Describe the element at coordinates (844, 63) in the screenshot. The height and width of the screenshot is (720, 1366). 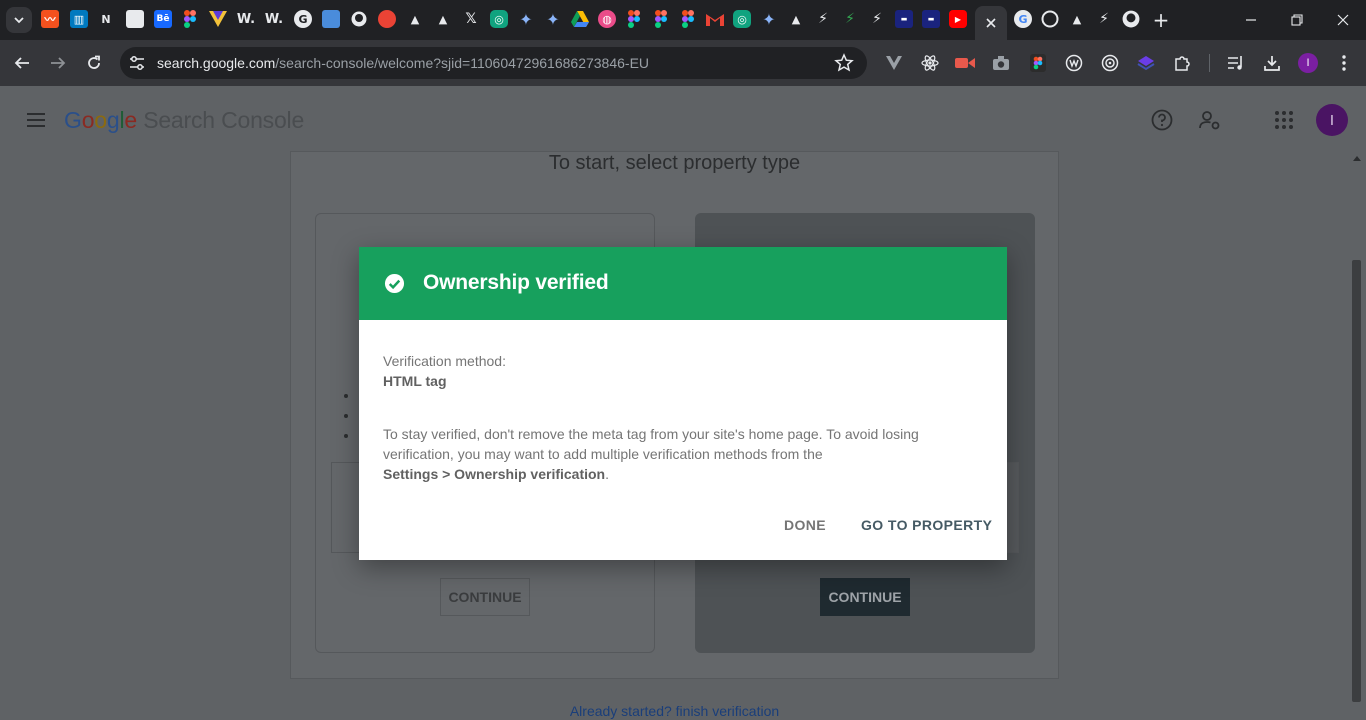
I see `bookmark-star-icon` at that location.